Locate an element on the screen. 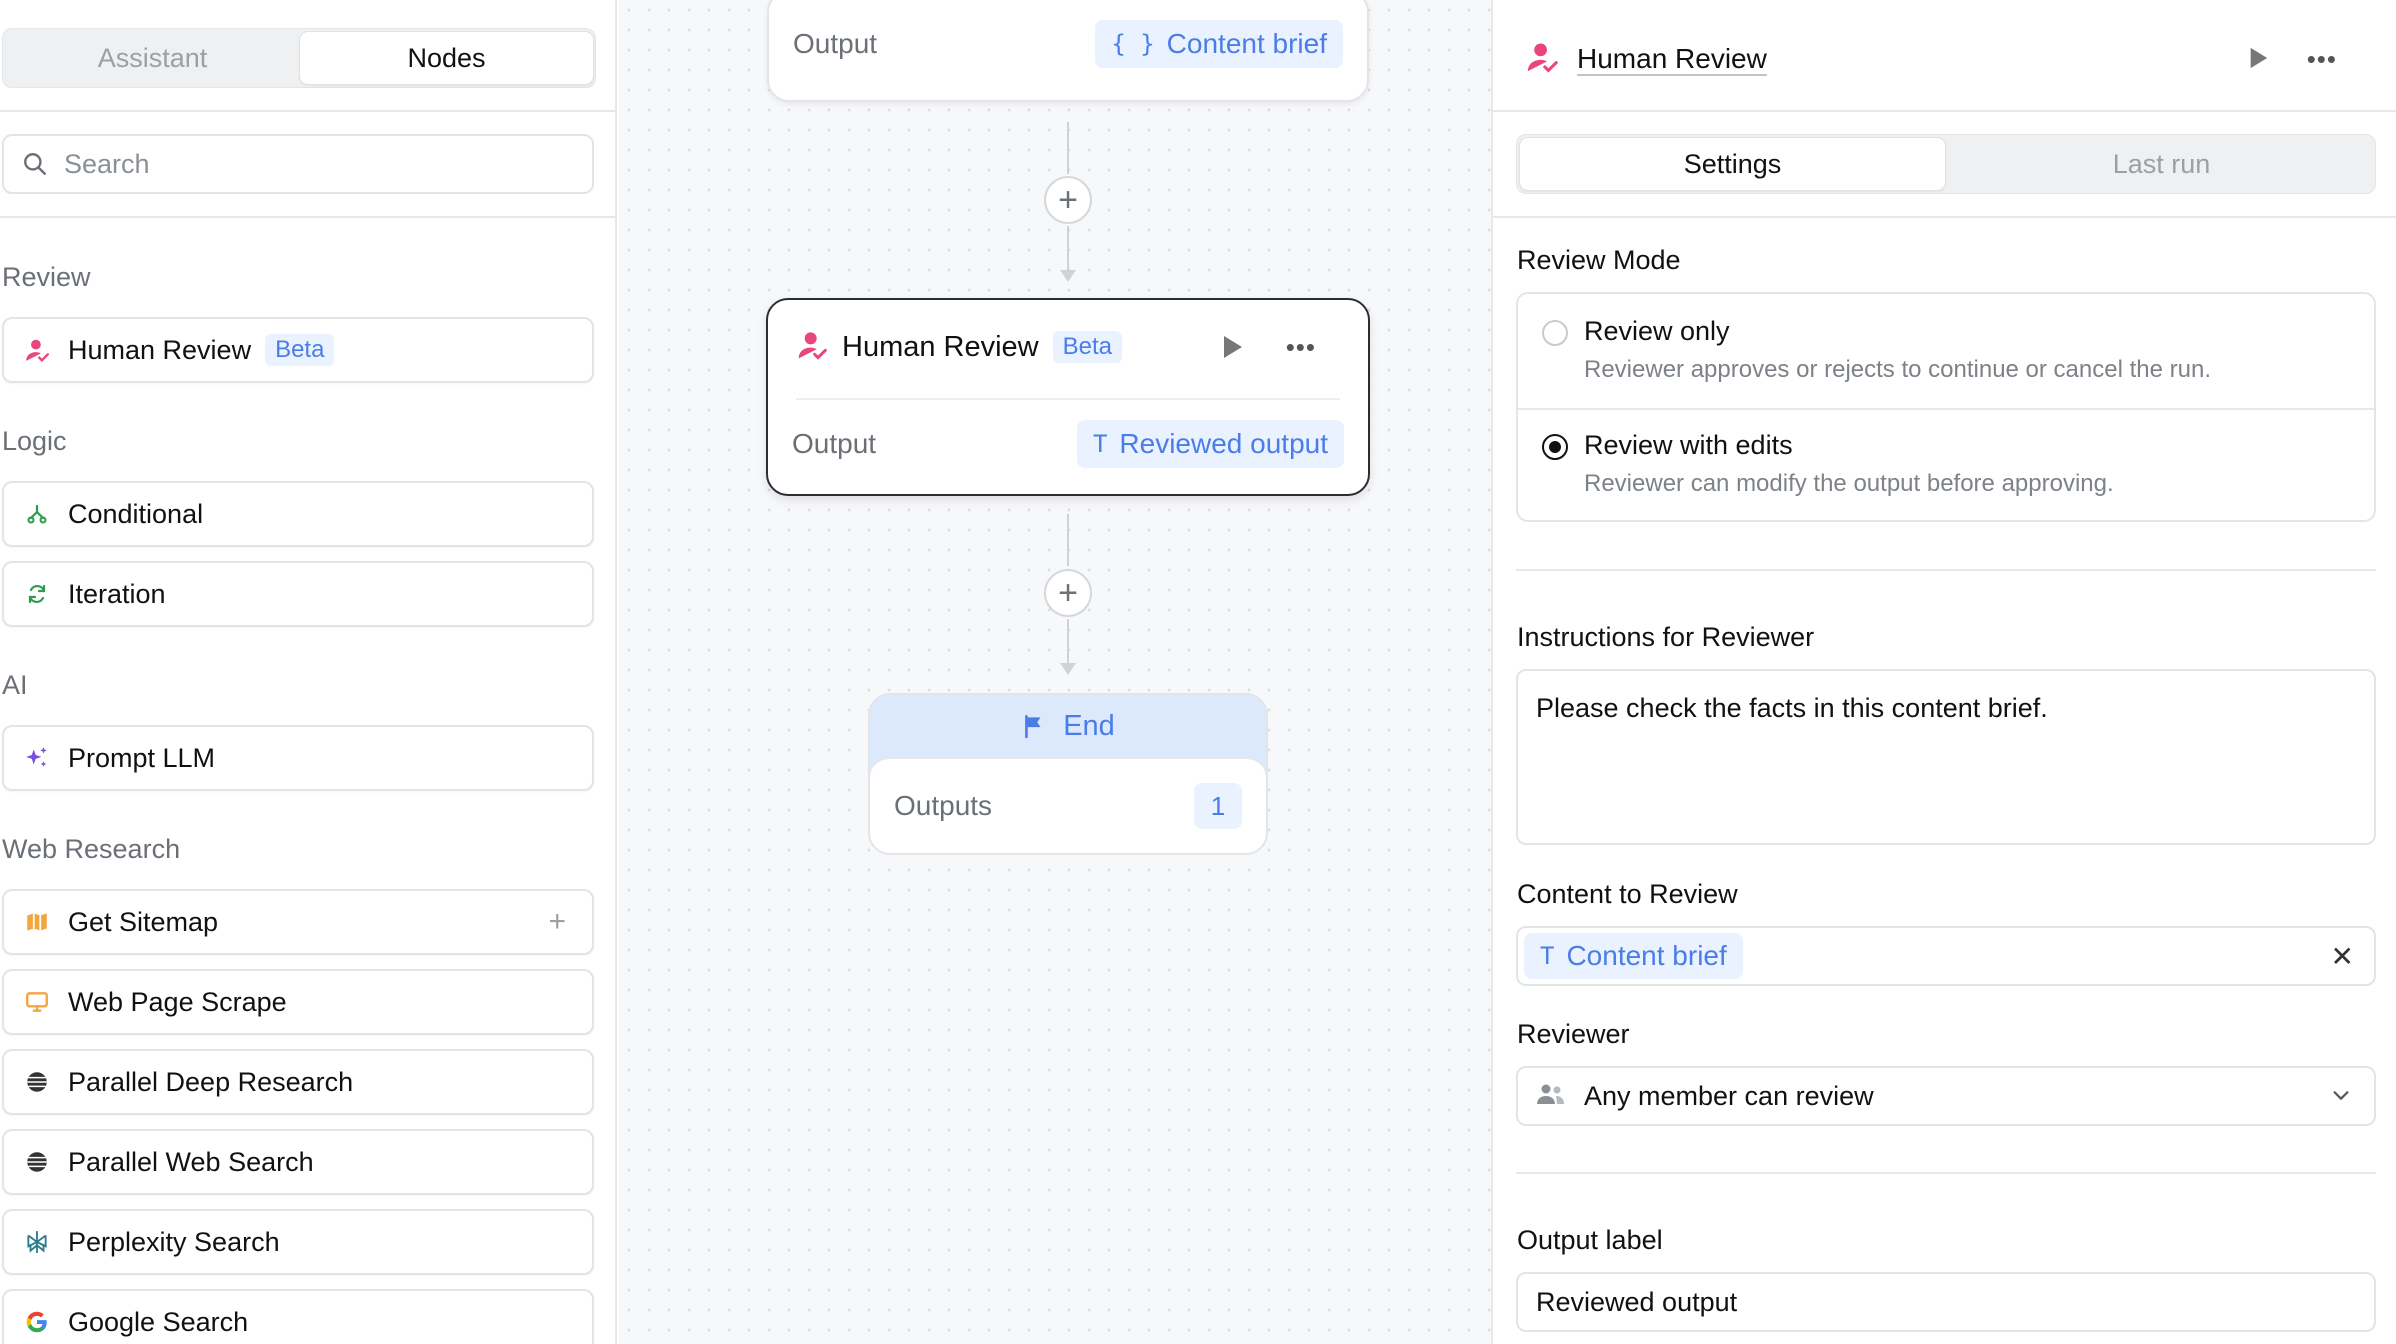  search-icon is located at coordinates (35, 164).